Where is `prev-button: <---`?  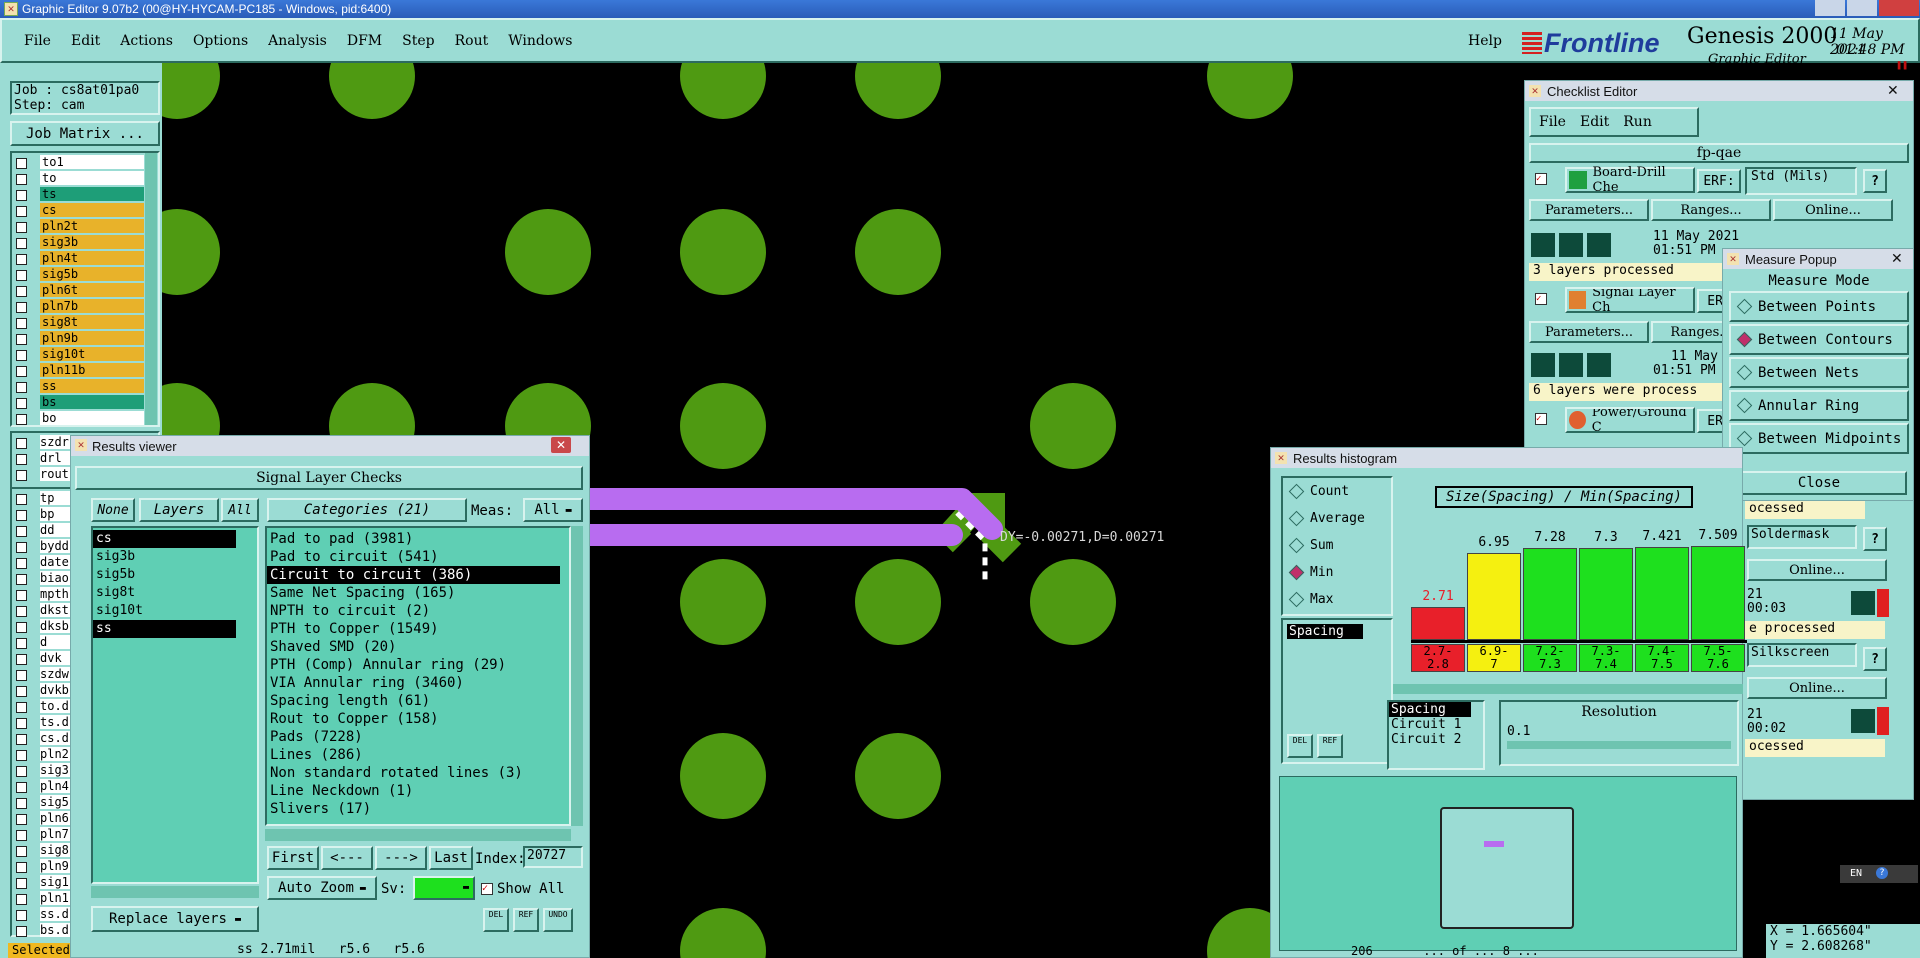 prev-button: <--- is located at coordinates (347, 858).